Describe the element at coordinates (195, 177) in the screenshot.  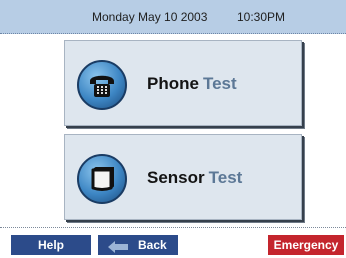
I see `sensor-test-label: Sensor Test` at that location.